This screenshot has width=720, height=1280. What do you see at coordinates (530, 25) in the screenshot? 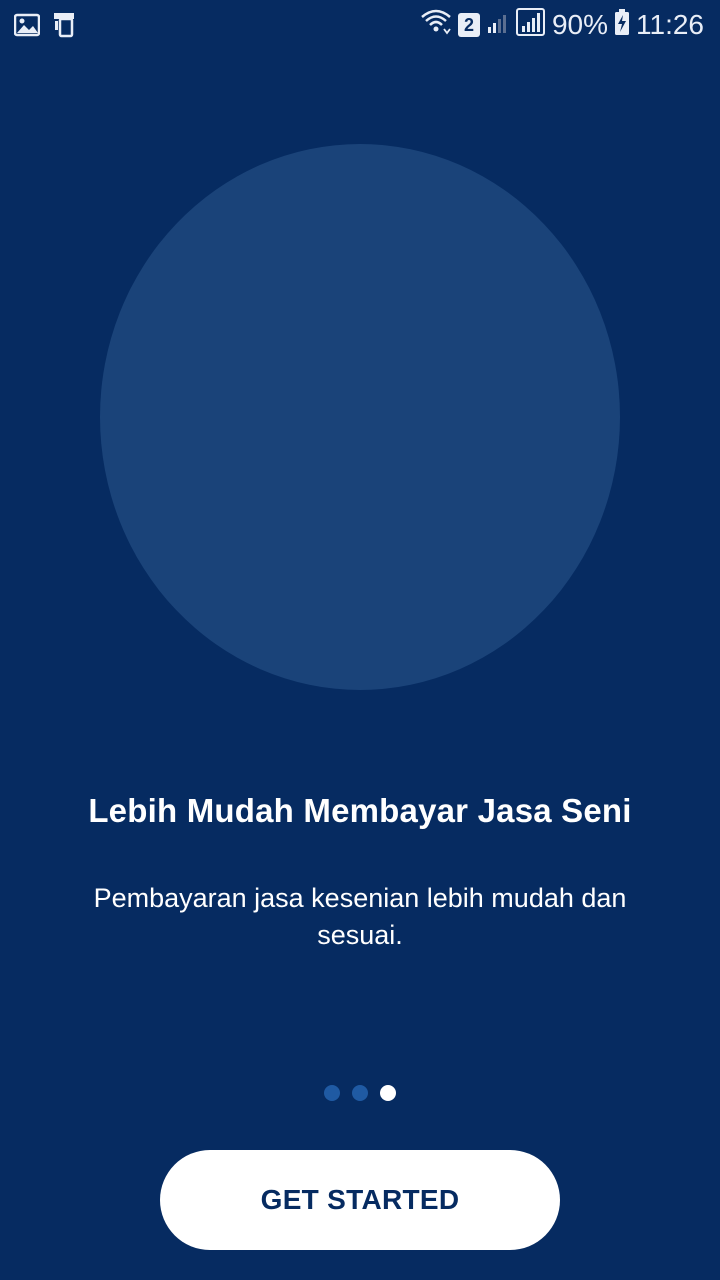
I see `signal-icon` at bounding box center [530, 25].